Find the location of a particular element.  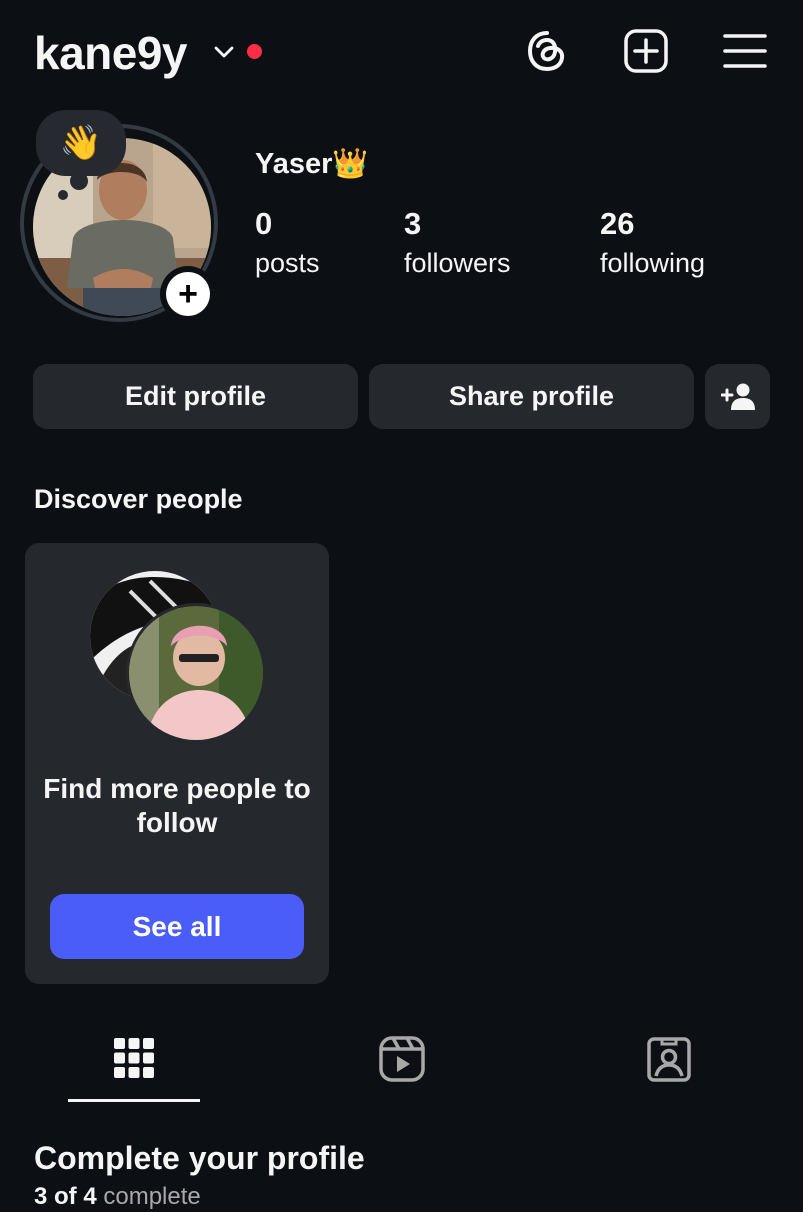

plus-icon: + is located at coordinates (188, 294).